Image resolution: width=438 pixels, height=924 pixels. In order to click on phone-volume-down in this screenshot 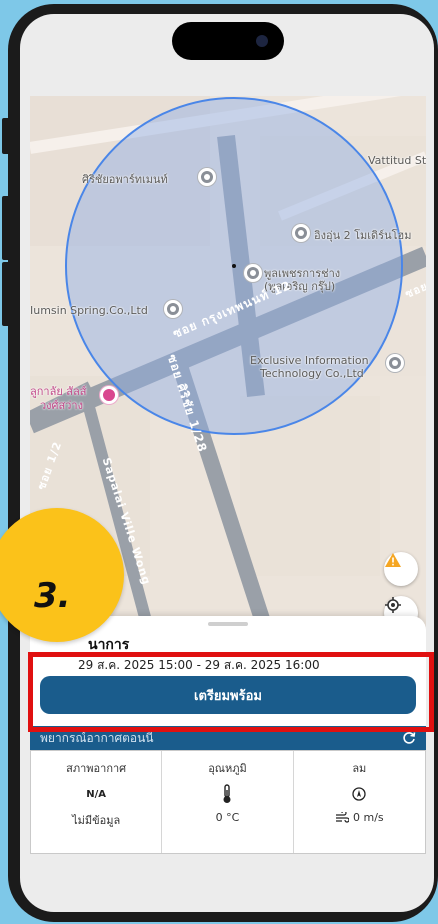, I will do `click(6, 294)`.